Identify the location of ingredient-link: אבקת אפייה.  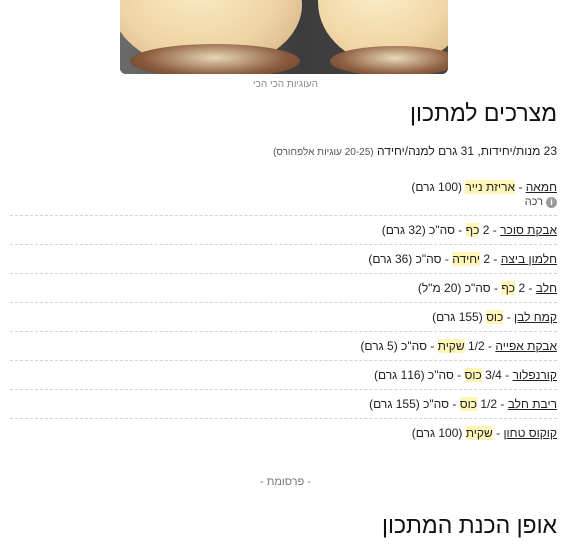
(526, 346).